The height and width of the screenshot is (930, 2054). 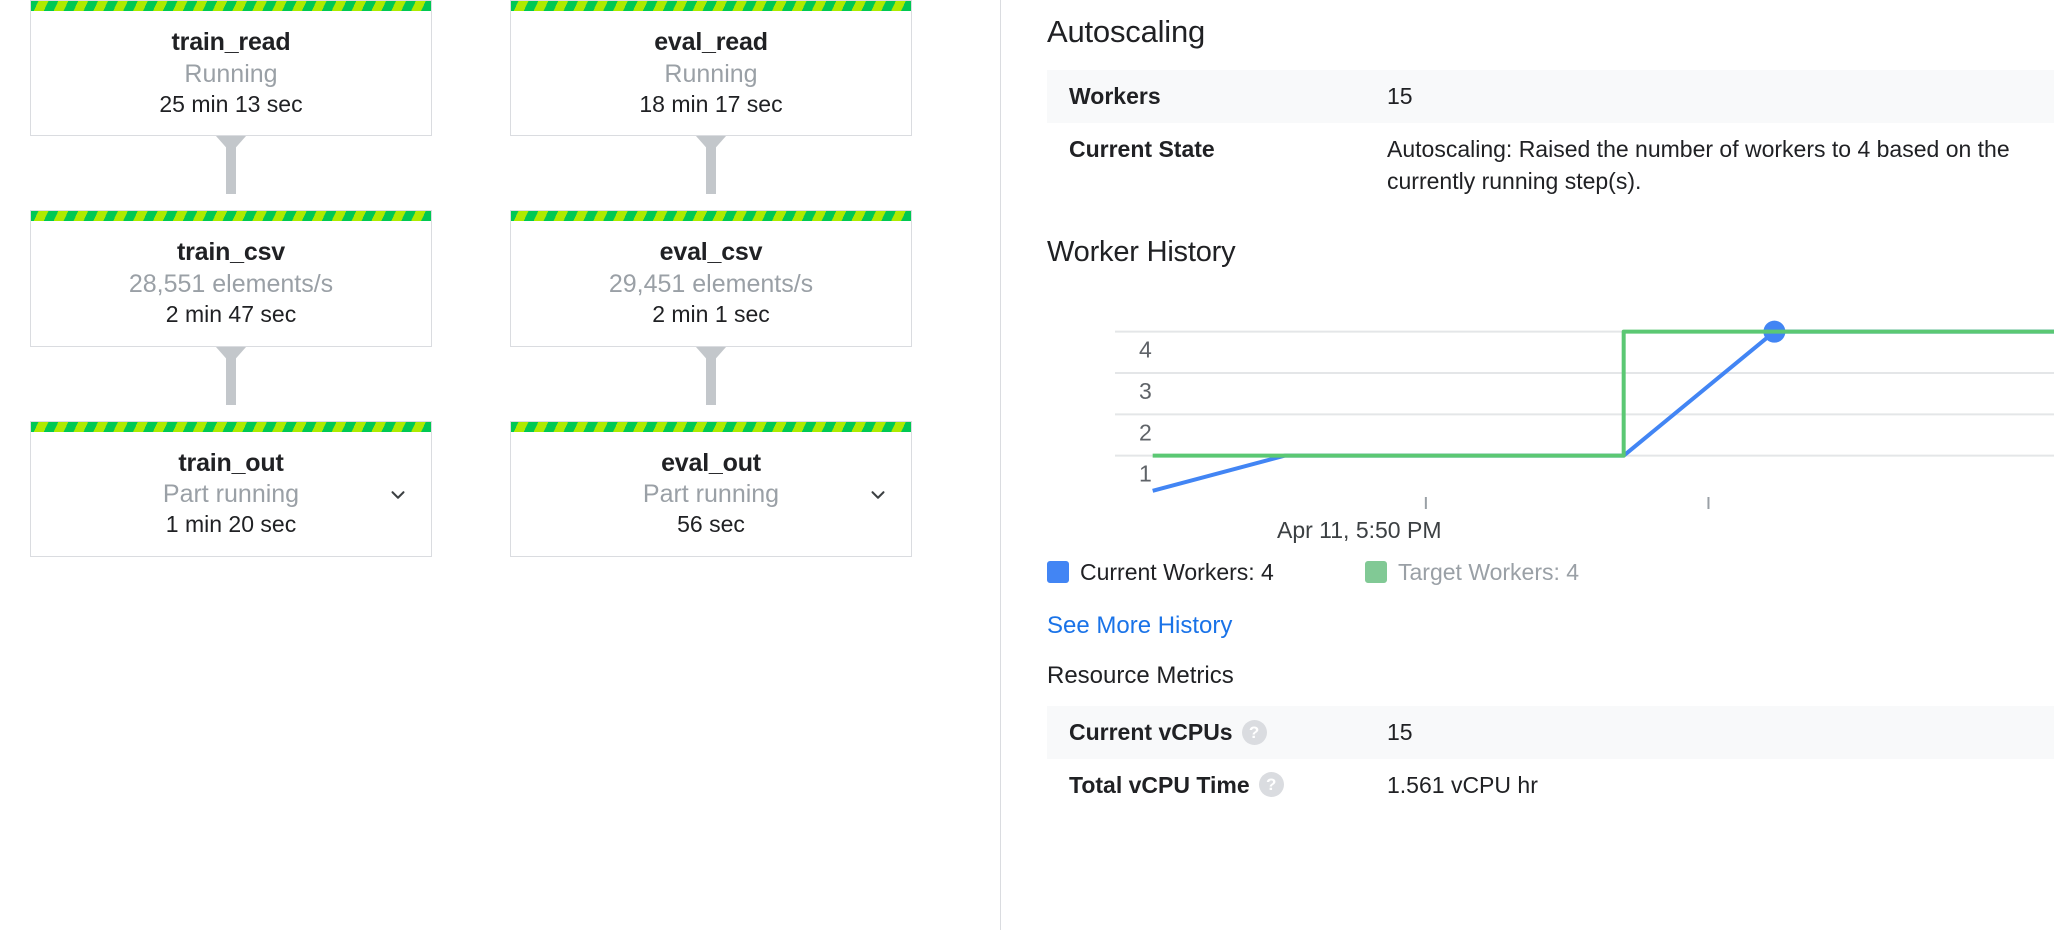 What do you see at coordinates (1159, 784) in the screenshot?
I see `row-key-label: Total vCPU Time` at bounding box center [1159, 784].